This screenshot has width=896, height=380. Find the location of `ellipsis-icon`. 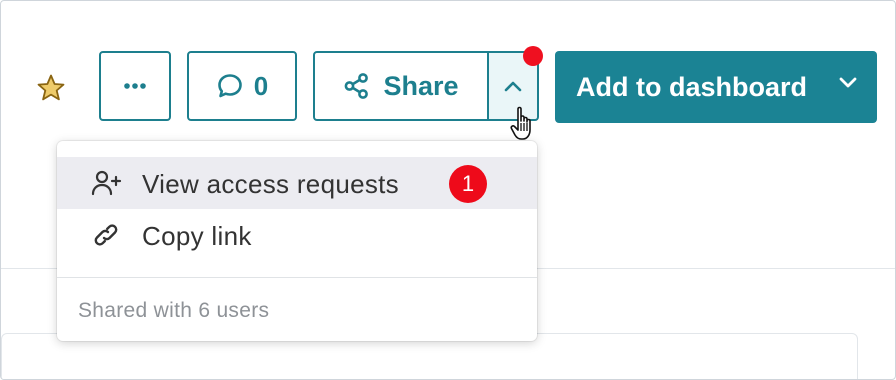

ellipsis-icon is located at coordinates (135, 86).